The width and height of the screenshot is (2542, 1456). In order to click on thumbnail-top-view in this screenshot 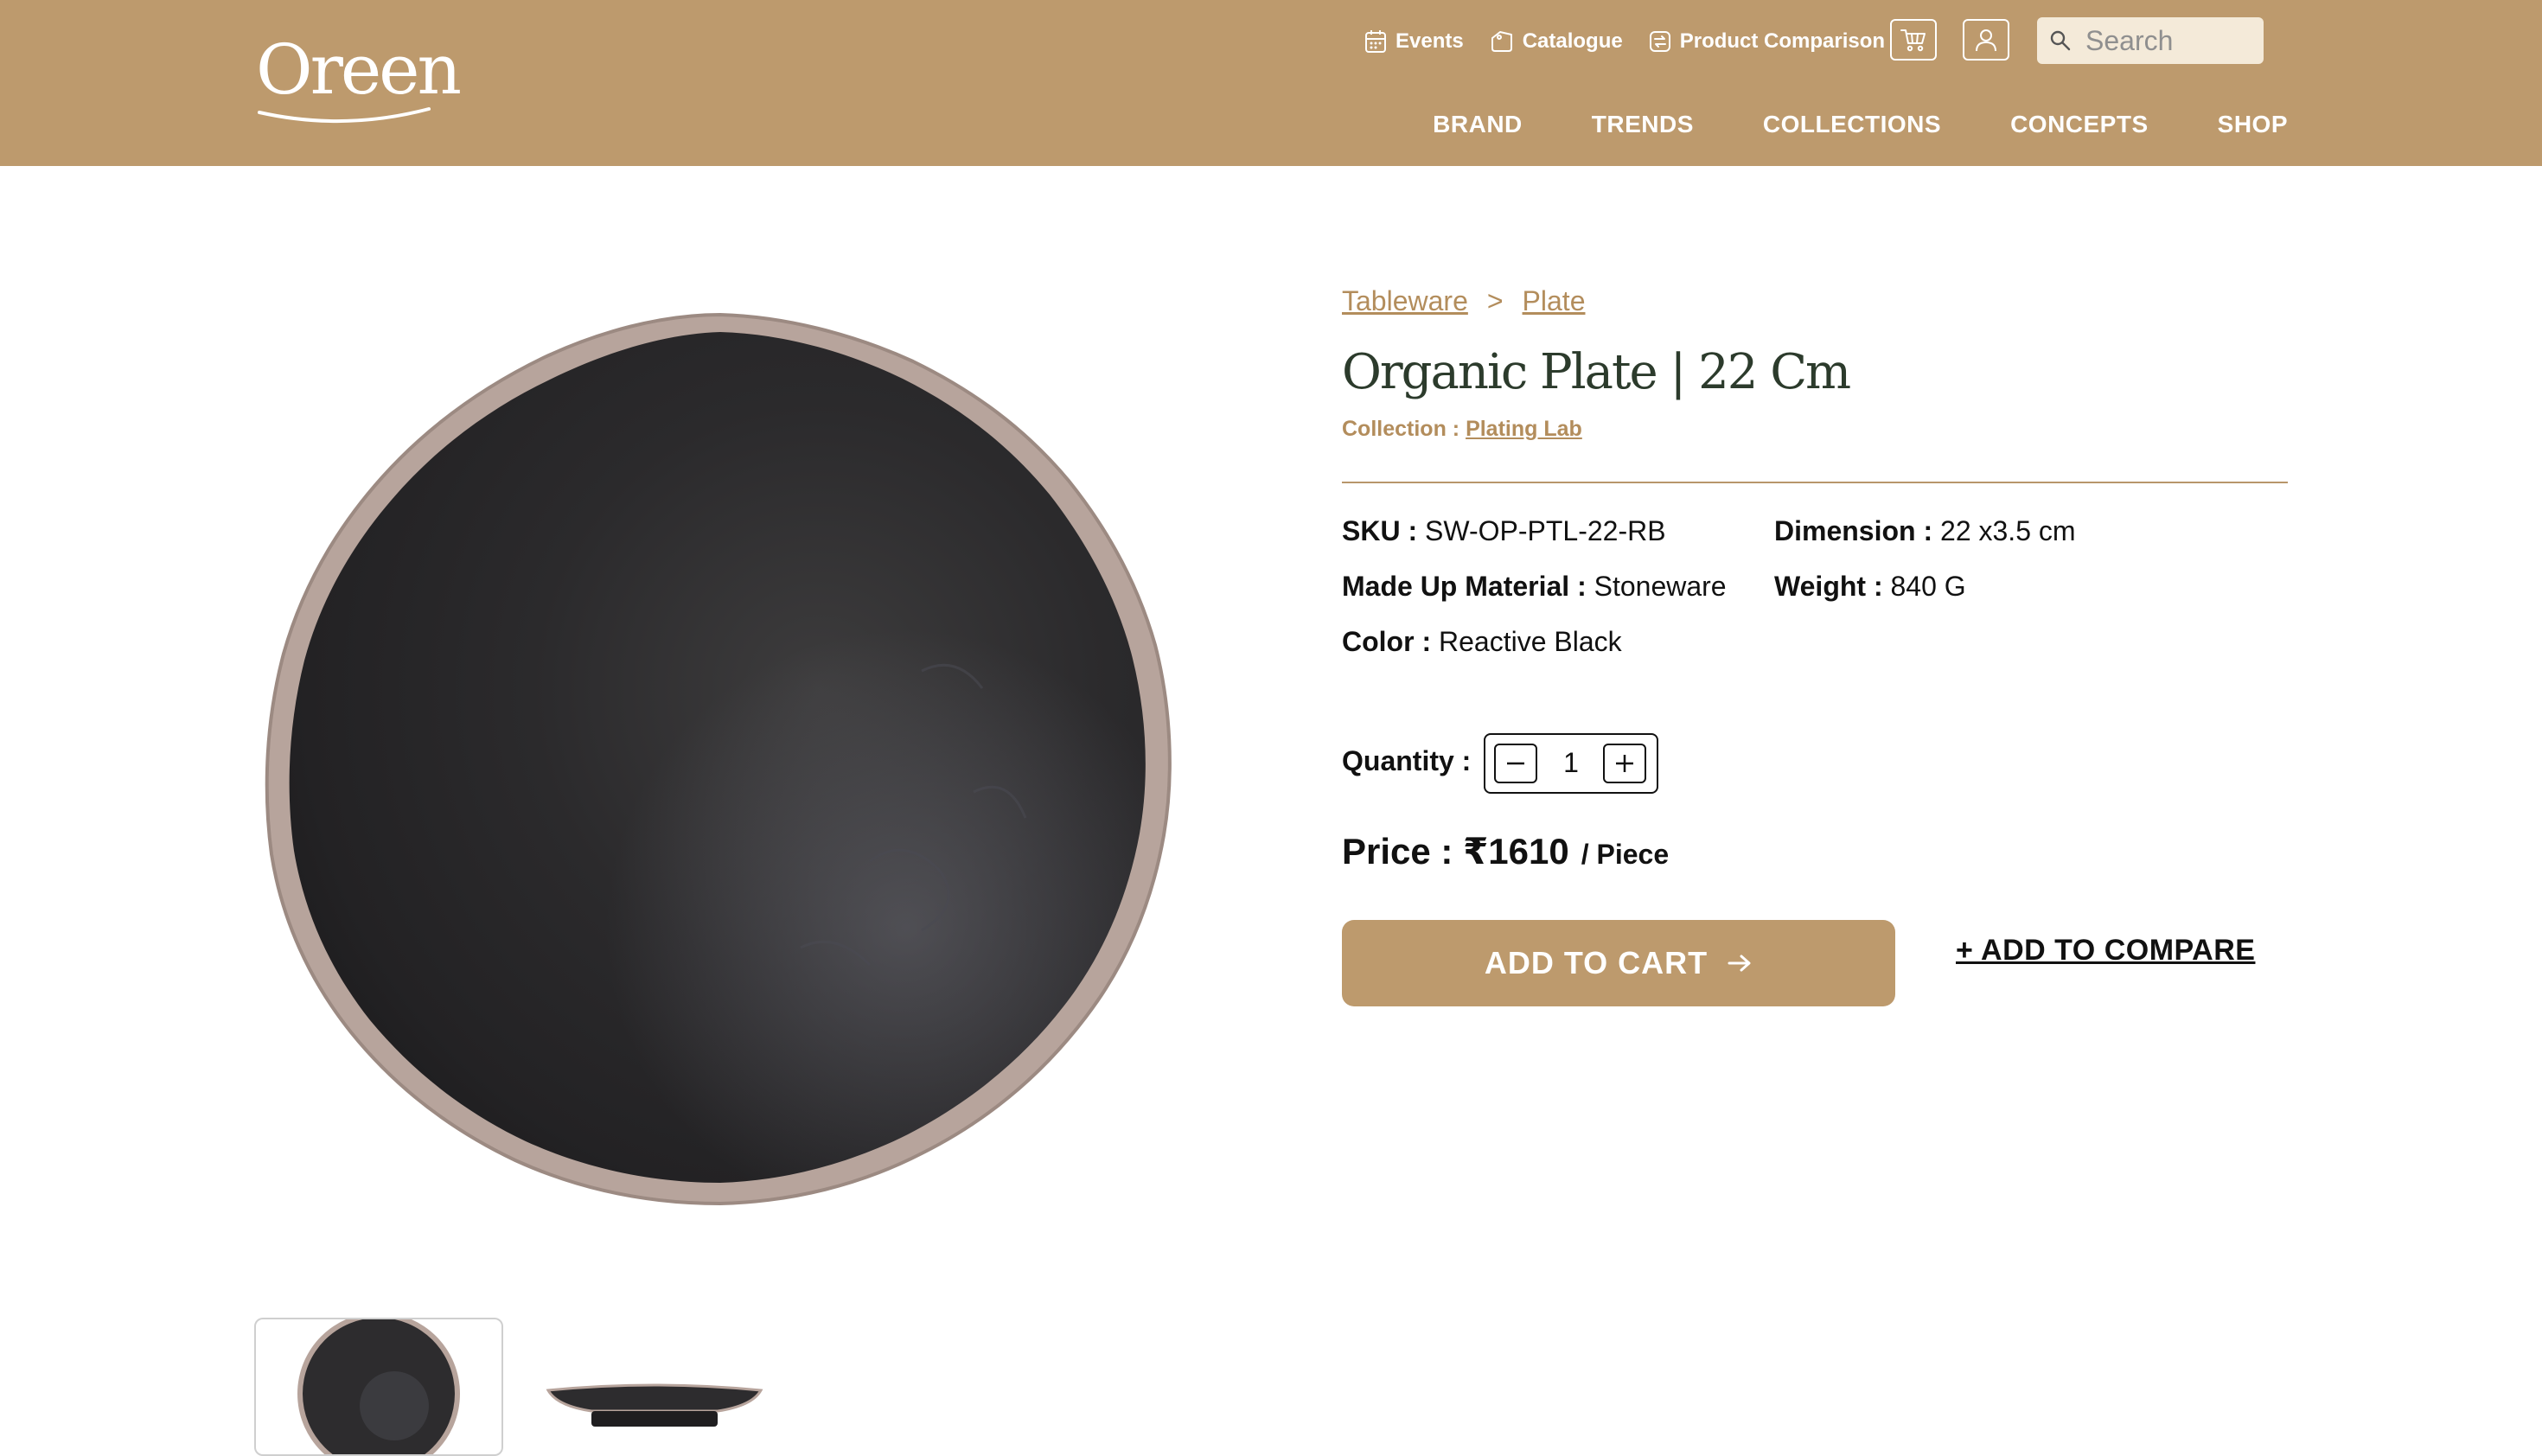, I will do `click(378, 1387)`.